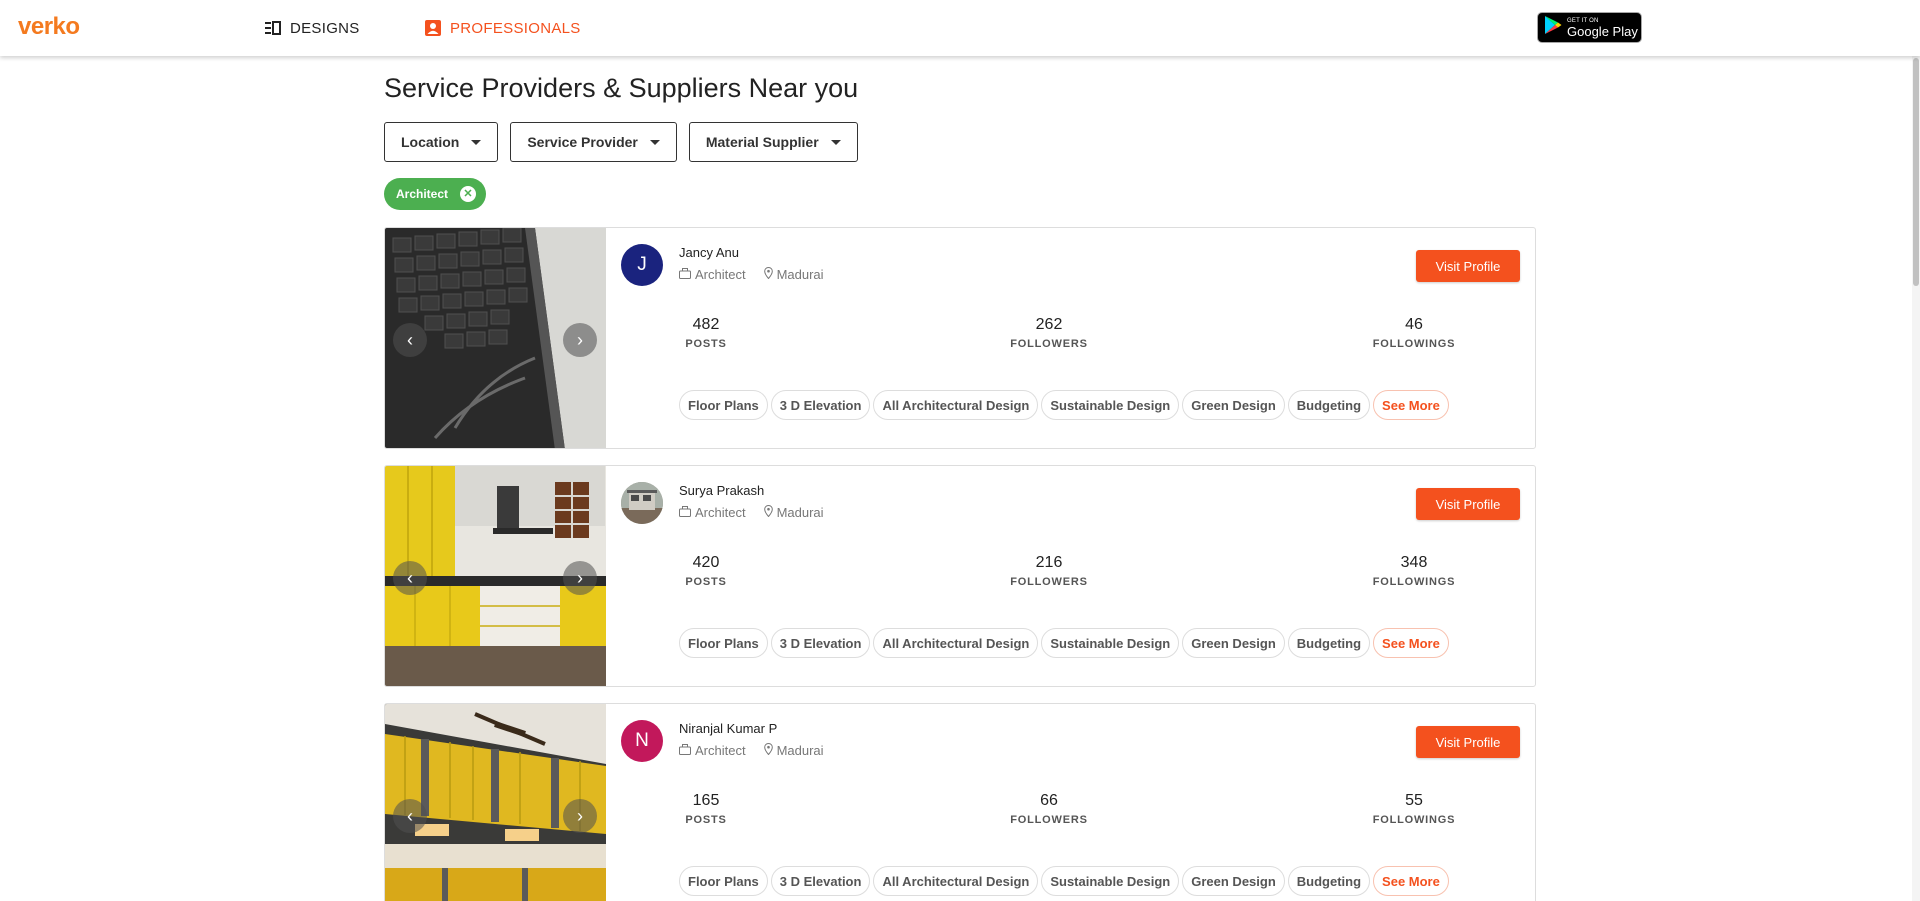 The image size is (1920, 901). I want to click on posts-stat: 482 POSTS, so click(706, 333).